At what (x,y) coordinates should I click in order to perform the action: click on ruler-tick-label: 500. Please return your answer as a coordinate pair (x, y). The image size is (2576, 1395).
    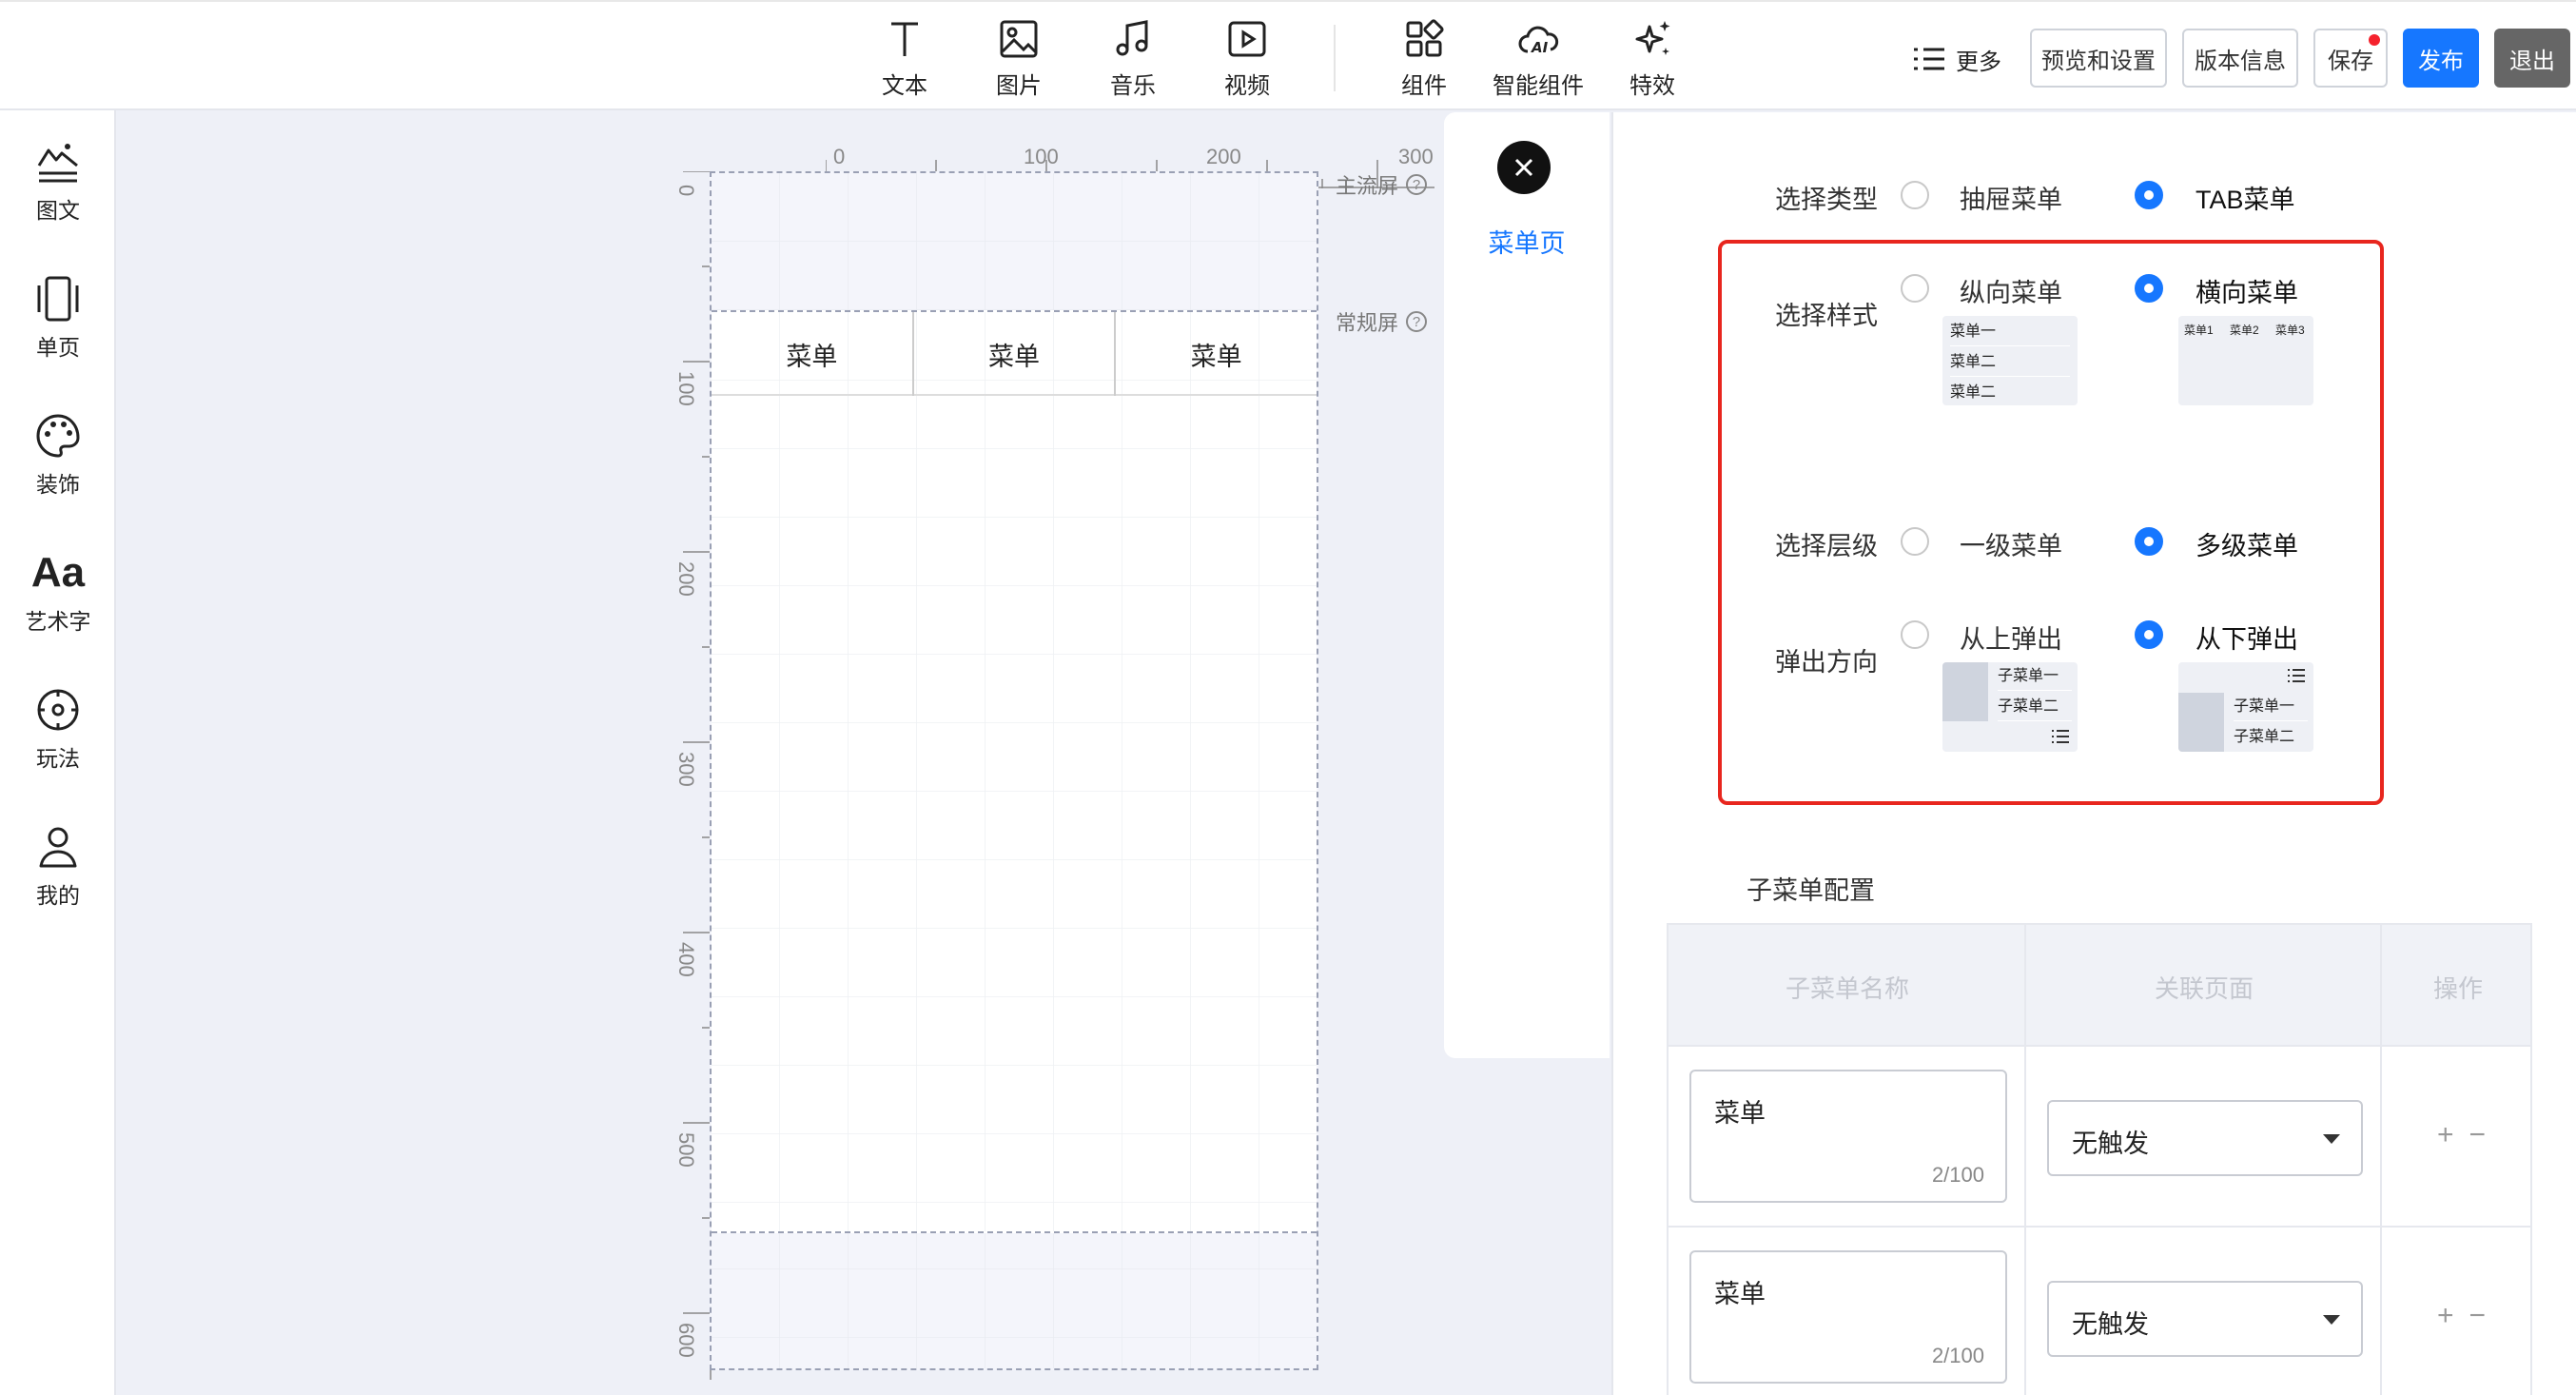
    Looking at the image, I should click on (686, 1150).